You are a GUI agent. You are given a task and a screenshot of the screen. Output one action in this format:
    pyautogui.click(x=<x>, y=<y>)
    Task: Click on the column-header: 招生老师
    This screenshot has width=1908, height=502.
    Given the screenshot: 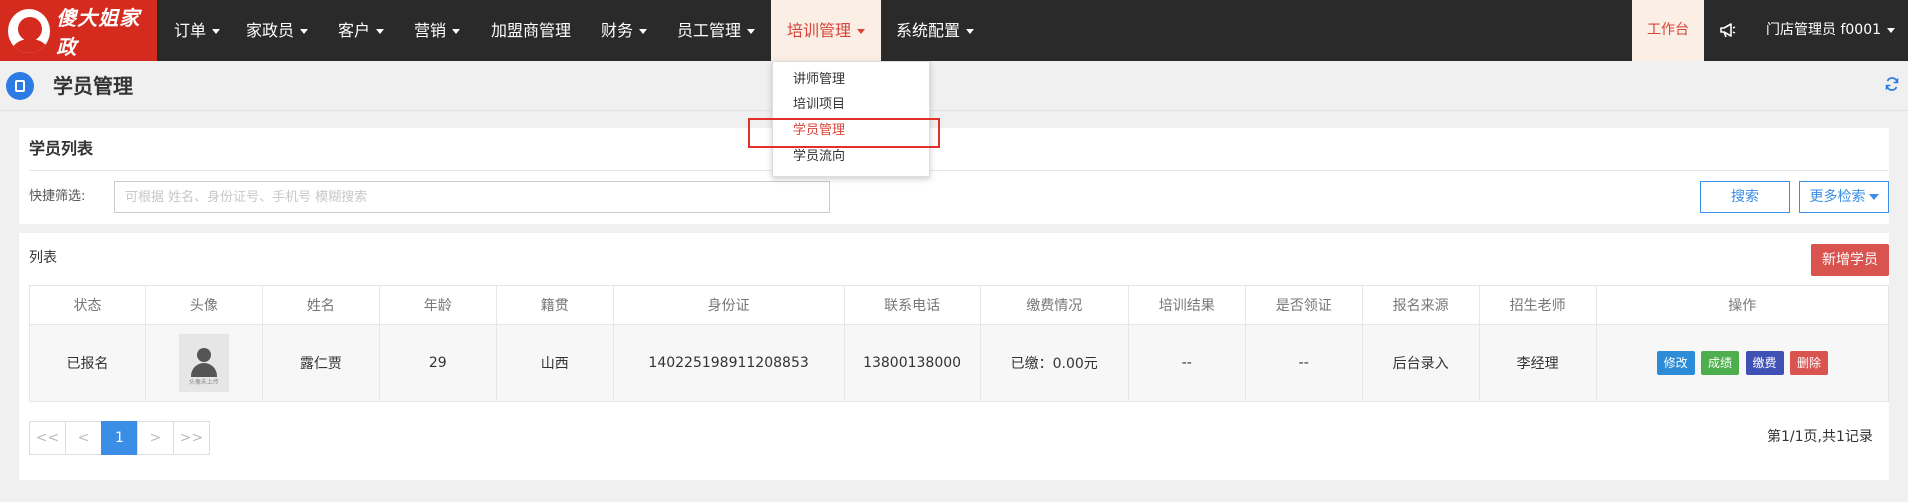 What is the action you would take?
    pyautogui.click(x=1537, y=305)
    